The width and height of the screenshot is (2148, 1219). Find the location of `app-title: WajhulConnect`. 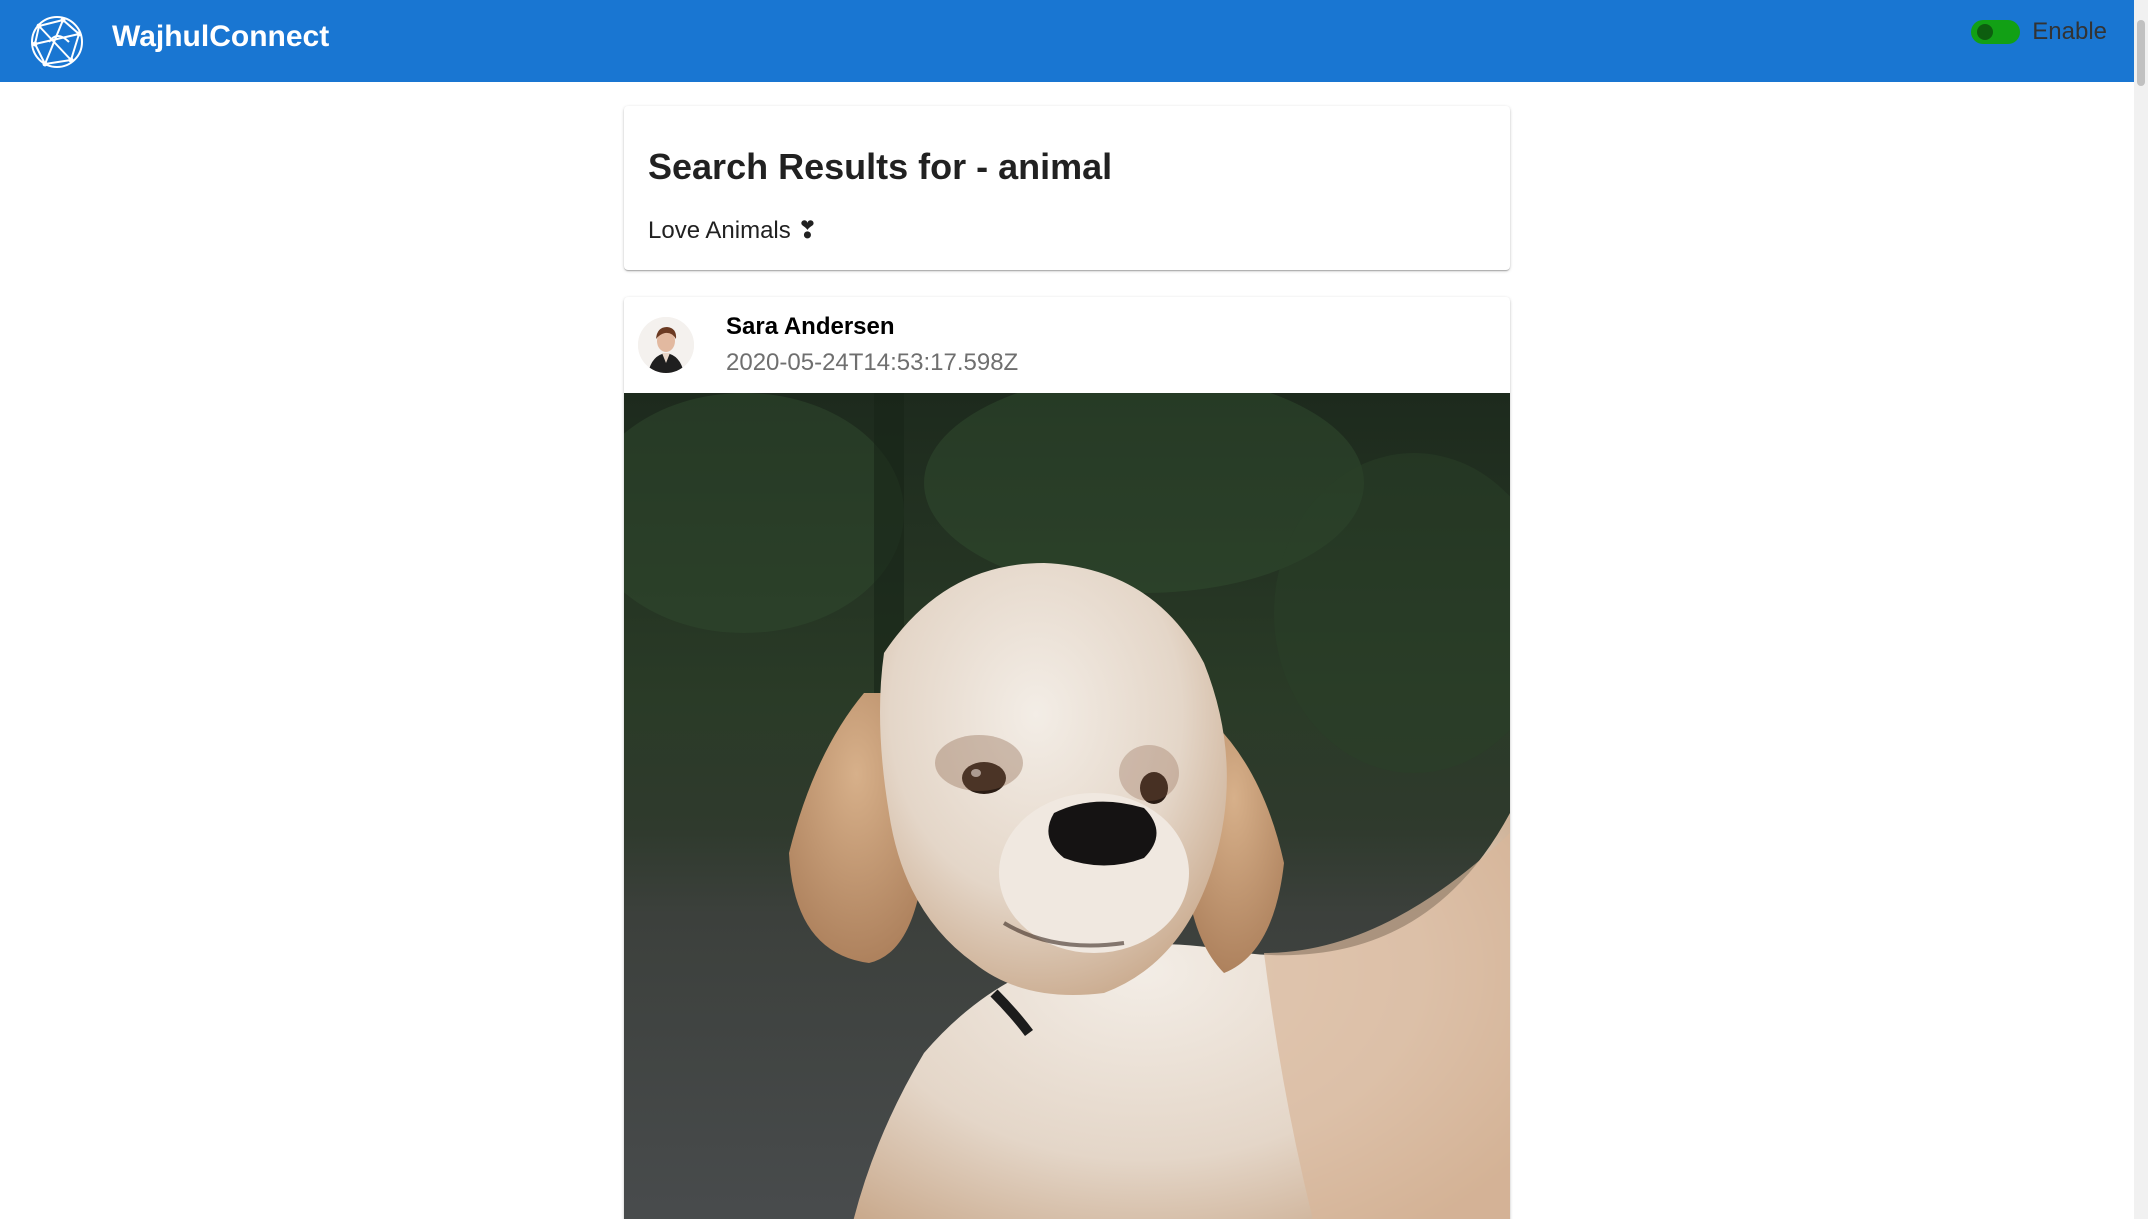

app-title: WajhulConnect is located at coordinates (220, 37).